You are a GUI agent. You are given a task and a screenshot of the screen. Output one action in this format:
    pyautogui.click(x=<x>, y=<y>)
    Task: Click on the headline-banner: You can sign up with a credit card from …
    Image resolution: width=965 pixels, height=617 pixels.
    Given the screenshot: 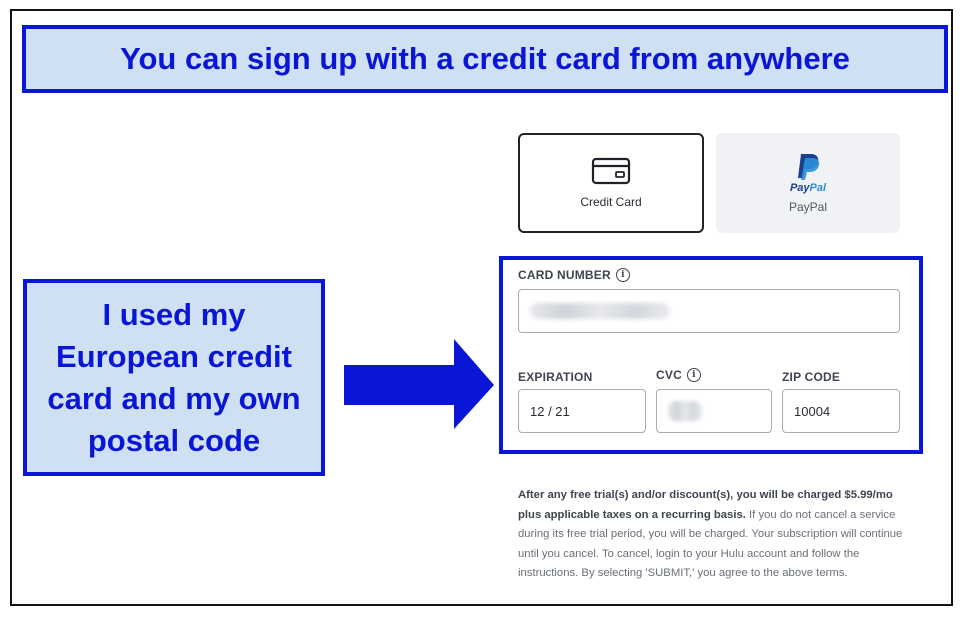 What is the action you would take?
    pyautogui.click(x=485, y=59)
    